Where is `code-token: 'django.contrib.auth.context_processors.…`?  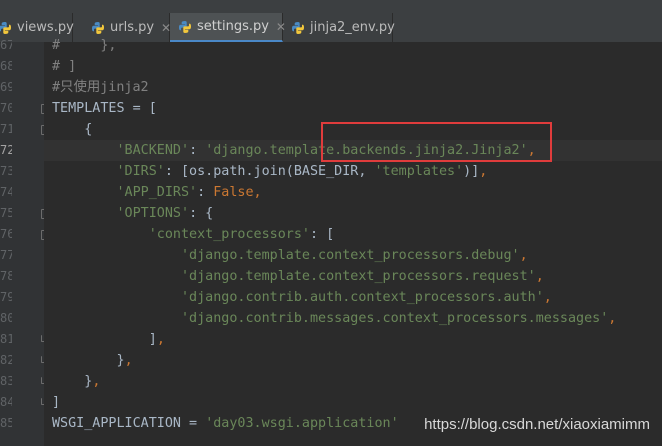 code-token: 'django.contrib.auth.context_processors.… is located at coordinates (362, 297).